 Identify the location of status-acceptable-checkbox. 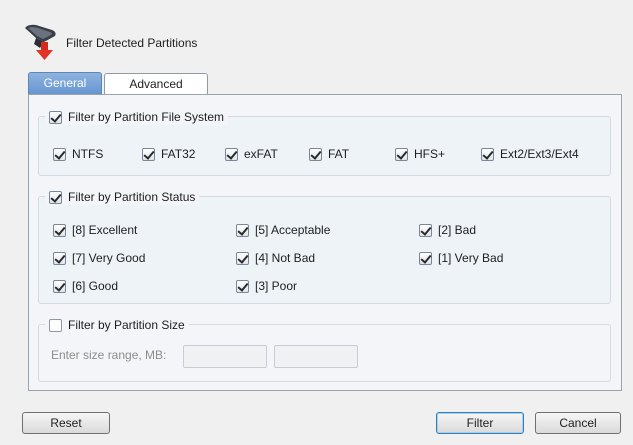
(242, 230).